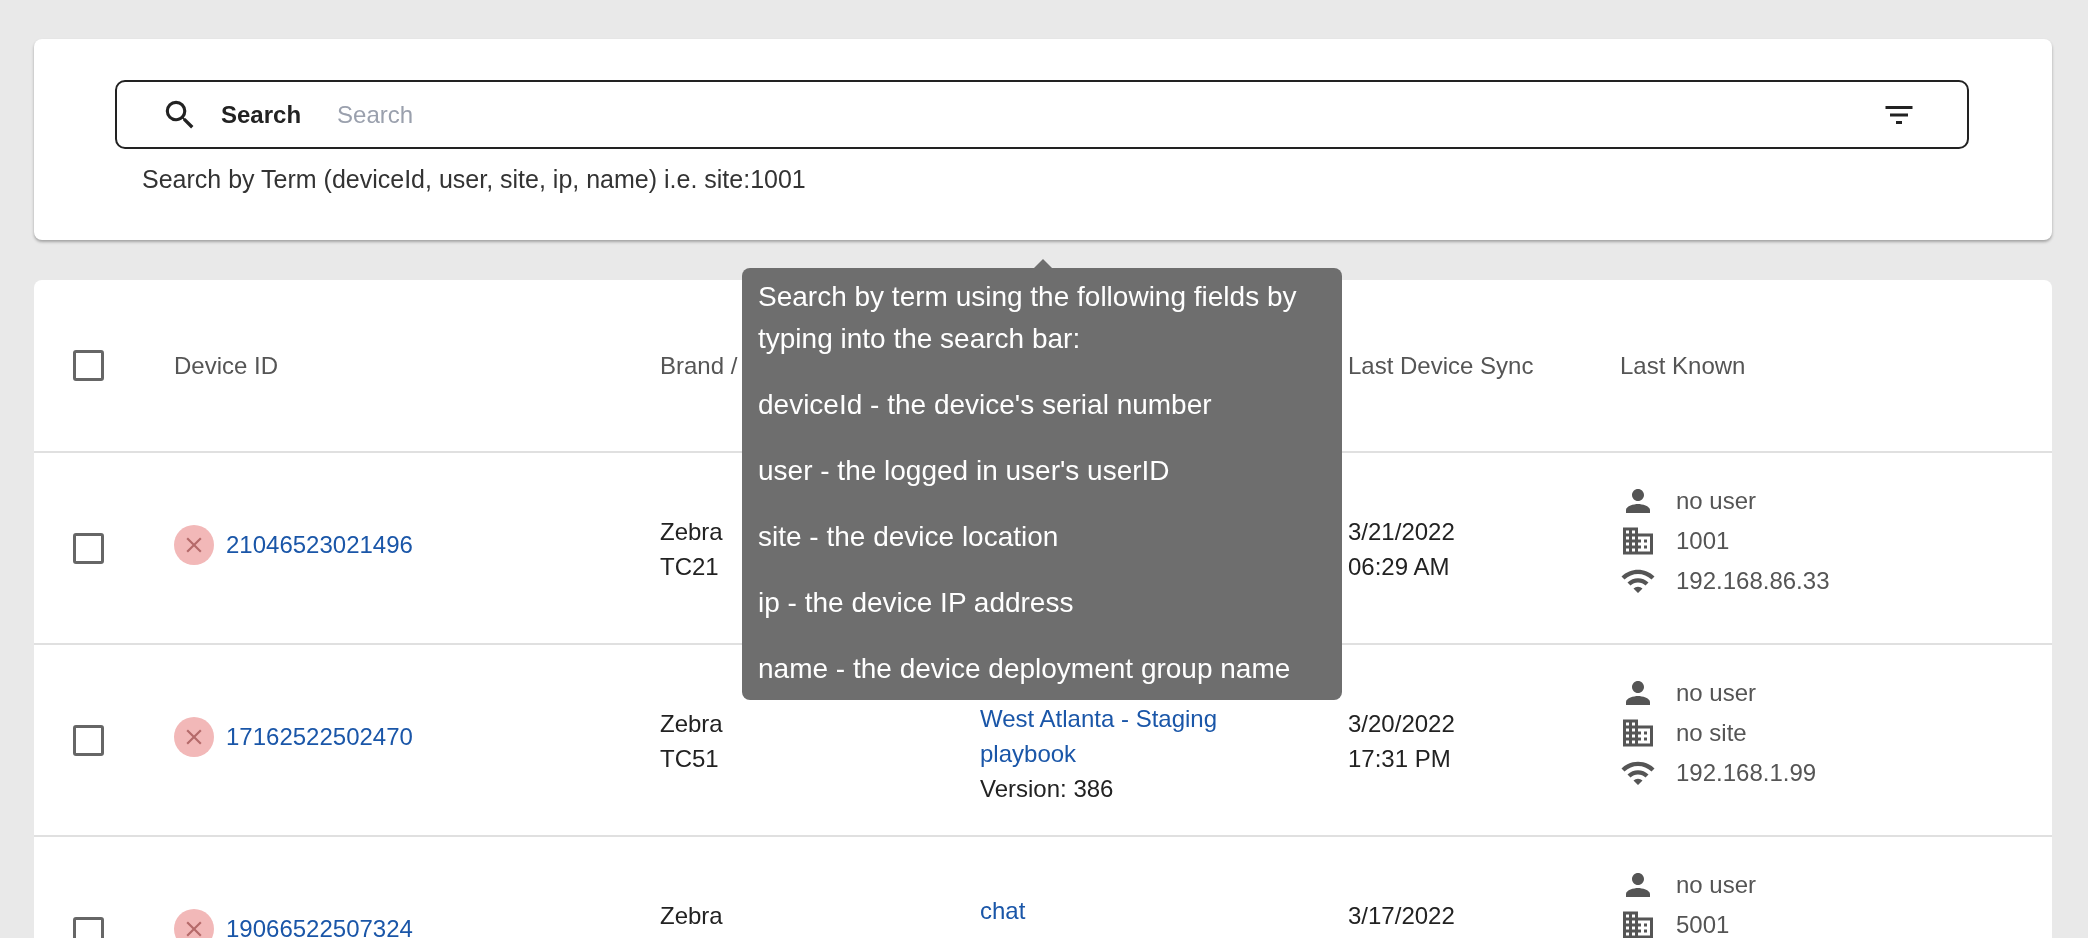 The width and height of the screenshot is (2088, 938). I want to click on site-text: no site, so click(1711, 733).